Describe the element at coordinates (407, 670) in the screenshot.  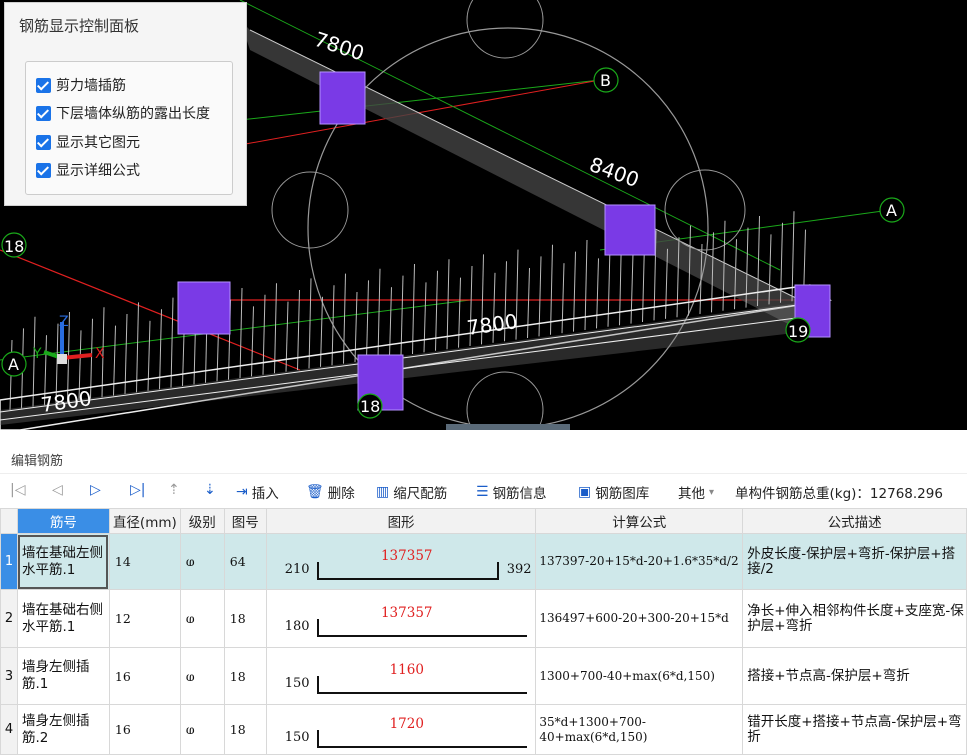
I see `shape-main-length: 1160` at that location.